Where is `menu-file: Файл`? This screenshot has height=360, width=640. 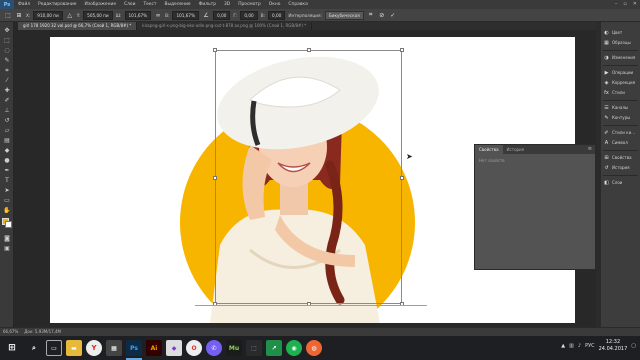 menu-file: Файл is located at coordinates (24, 4).